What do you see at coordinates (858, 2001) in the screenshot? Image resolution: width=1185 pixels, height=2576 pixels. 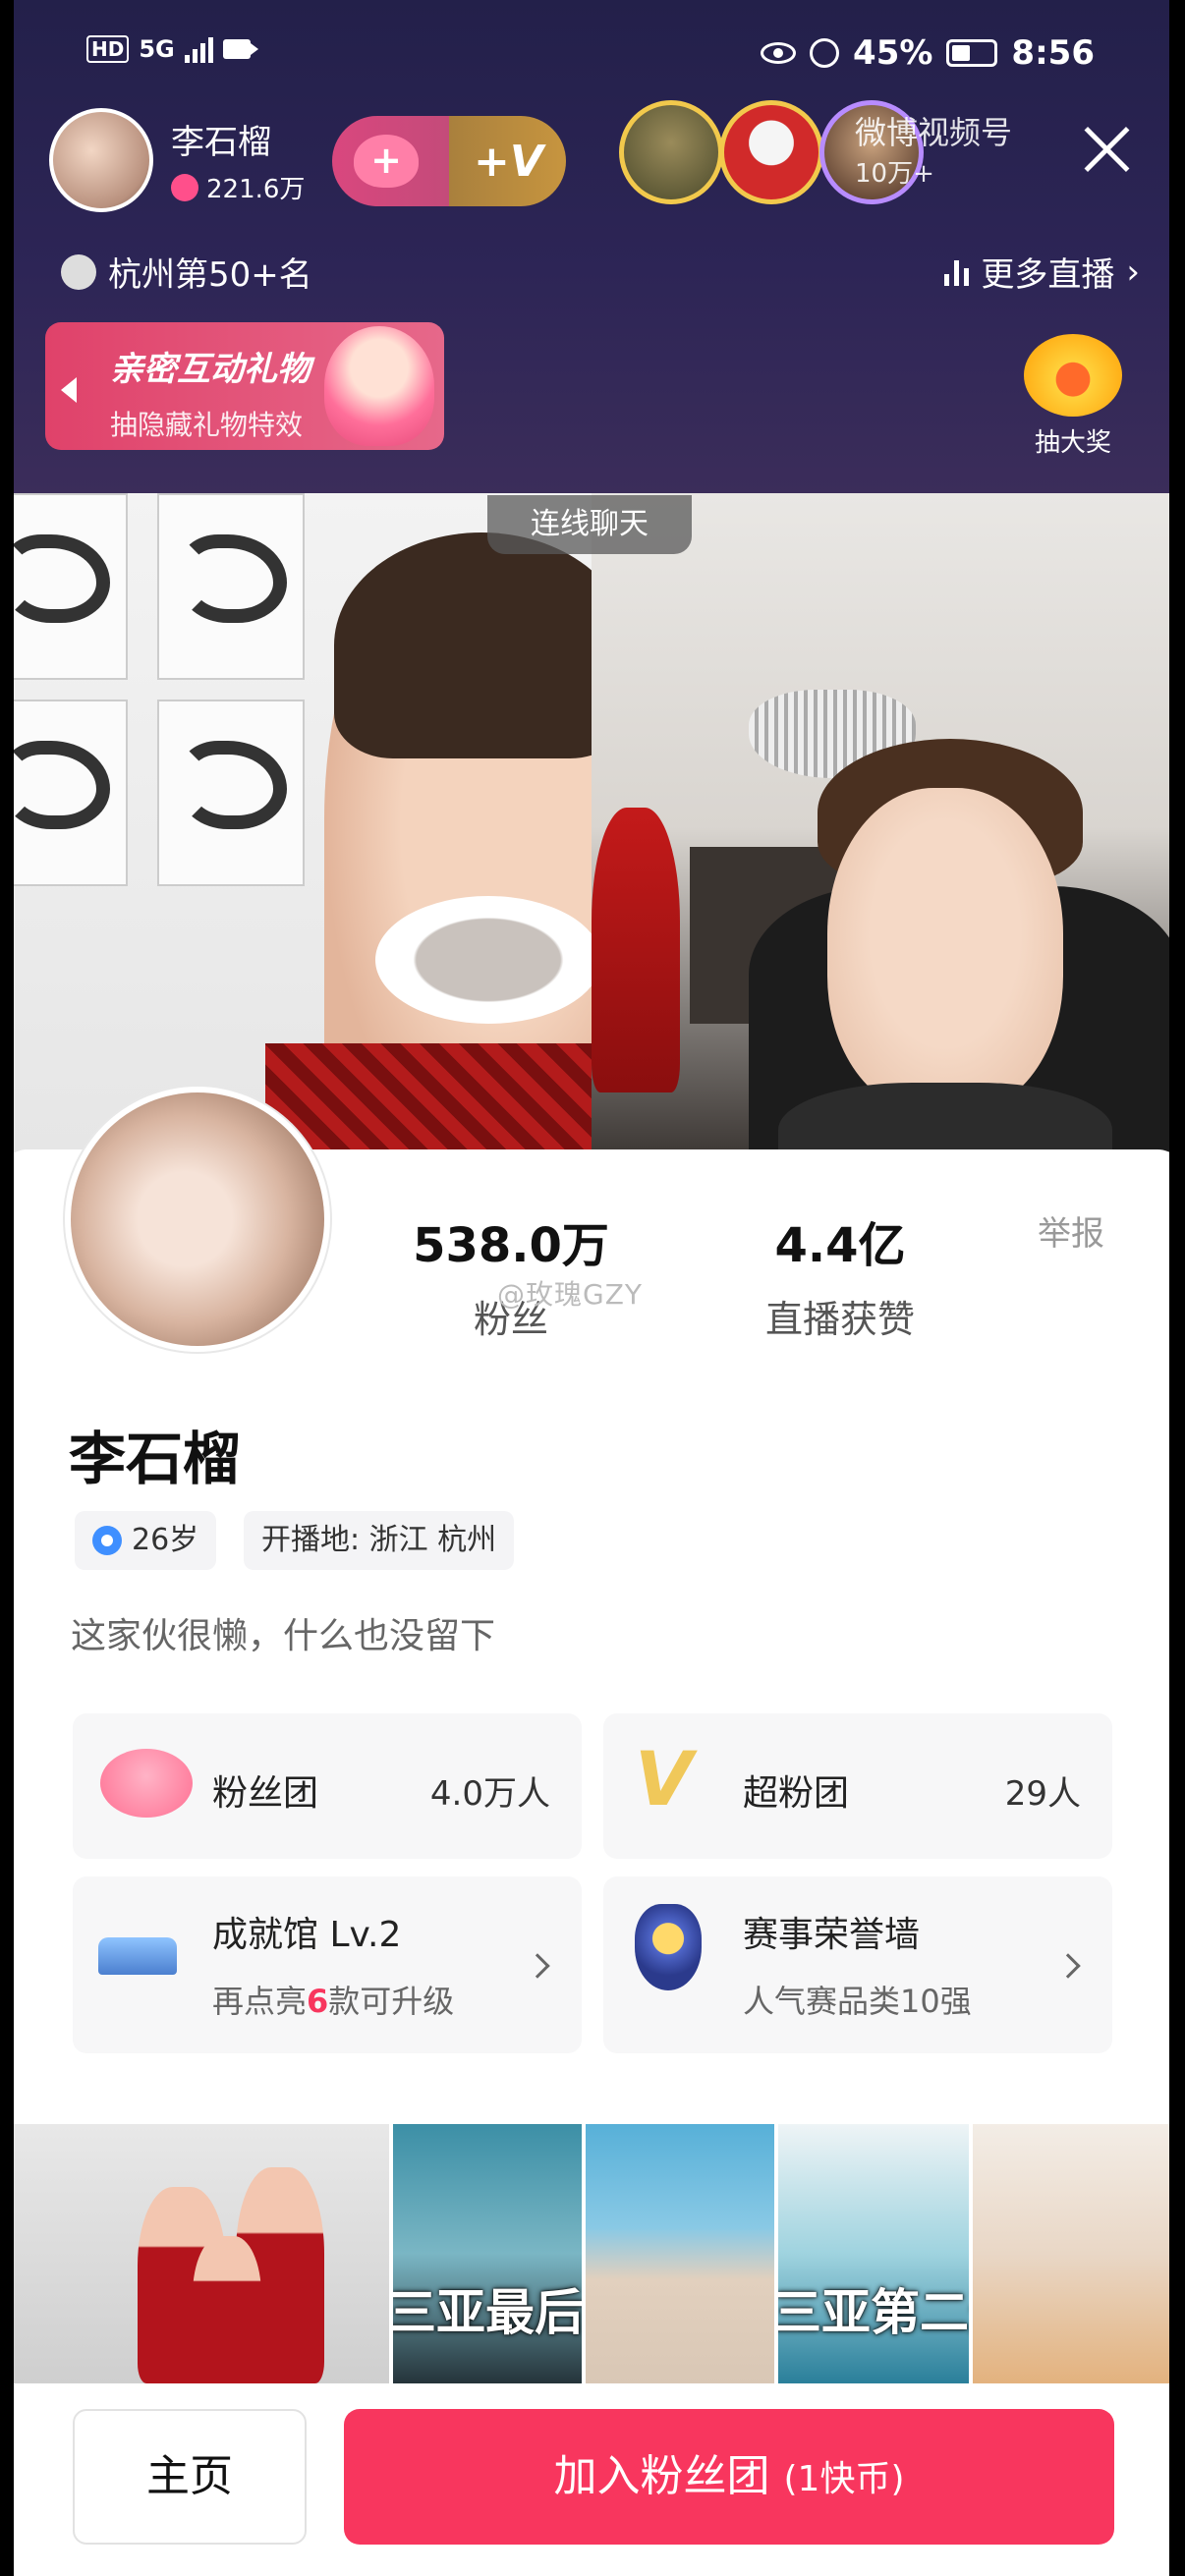 I see `honor-sub: 人气赛品类10强` at bounding box center [858, 2001].